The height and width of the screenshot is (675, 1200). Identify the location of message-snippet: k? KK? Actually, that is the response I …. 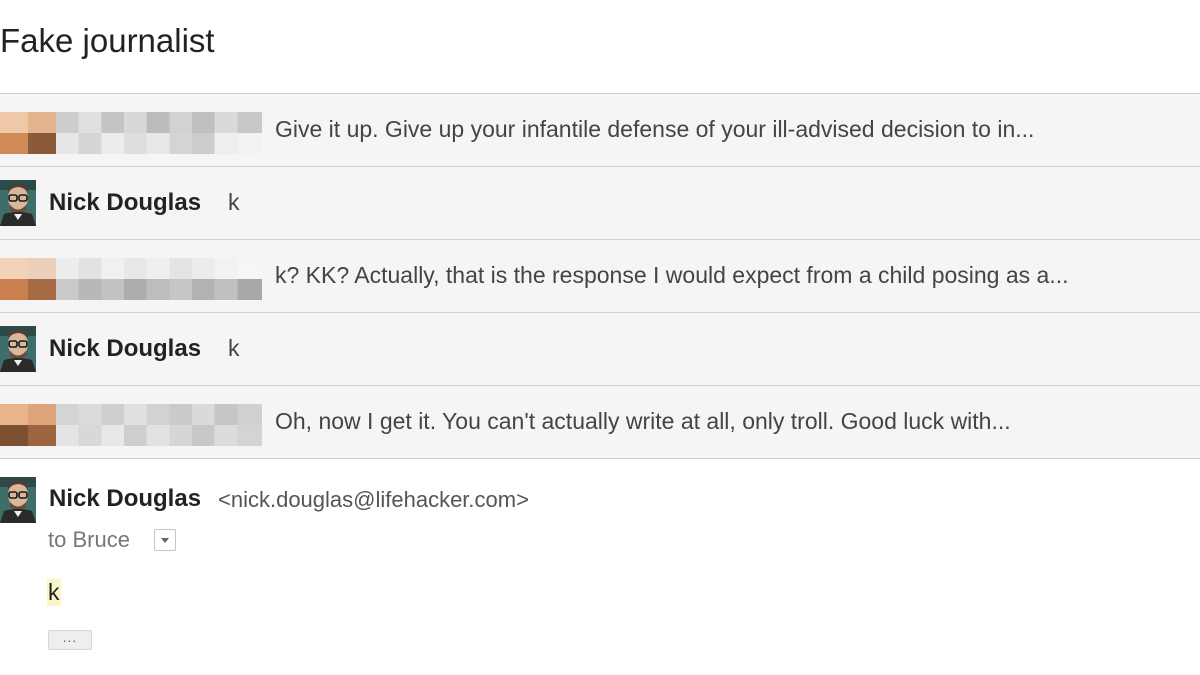
(672, 275).